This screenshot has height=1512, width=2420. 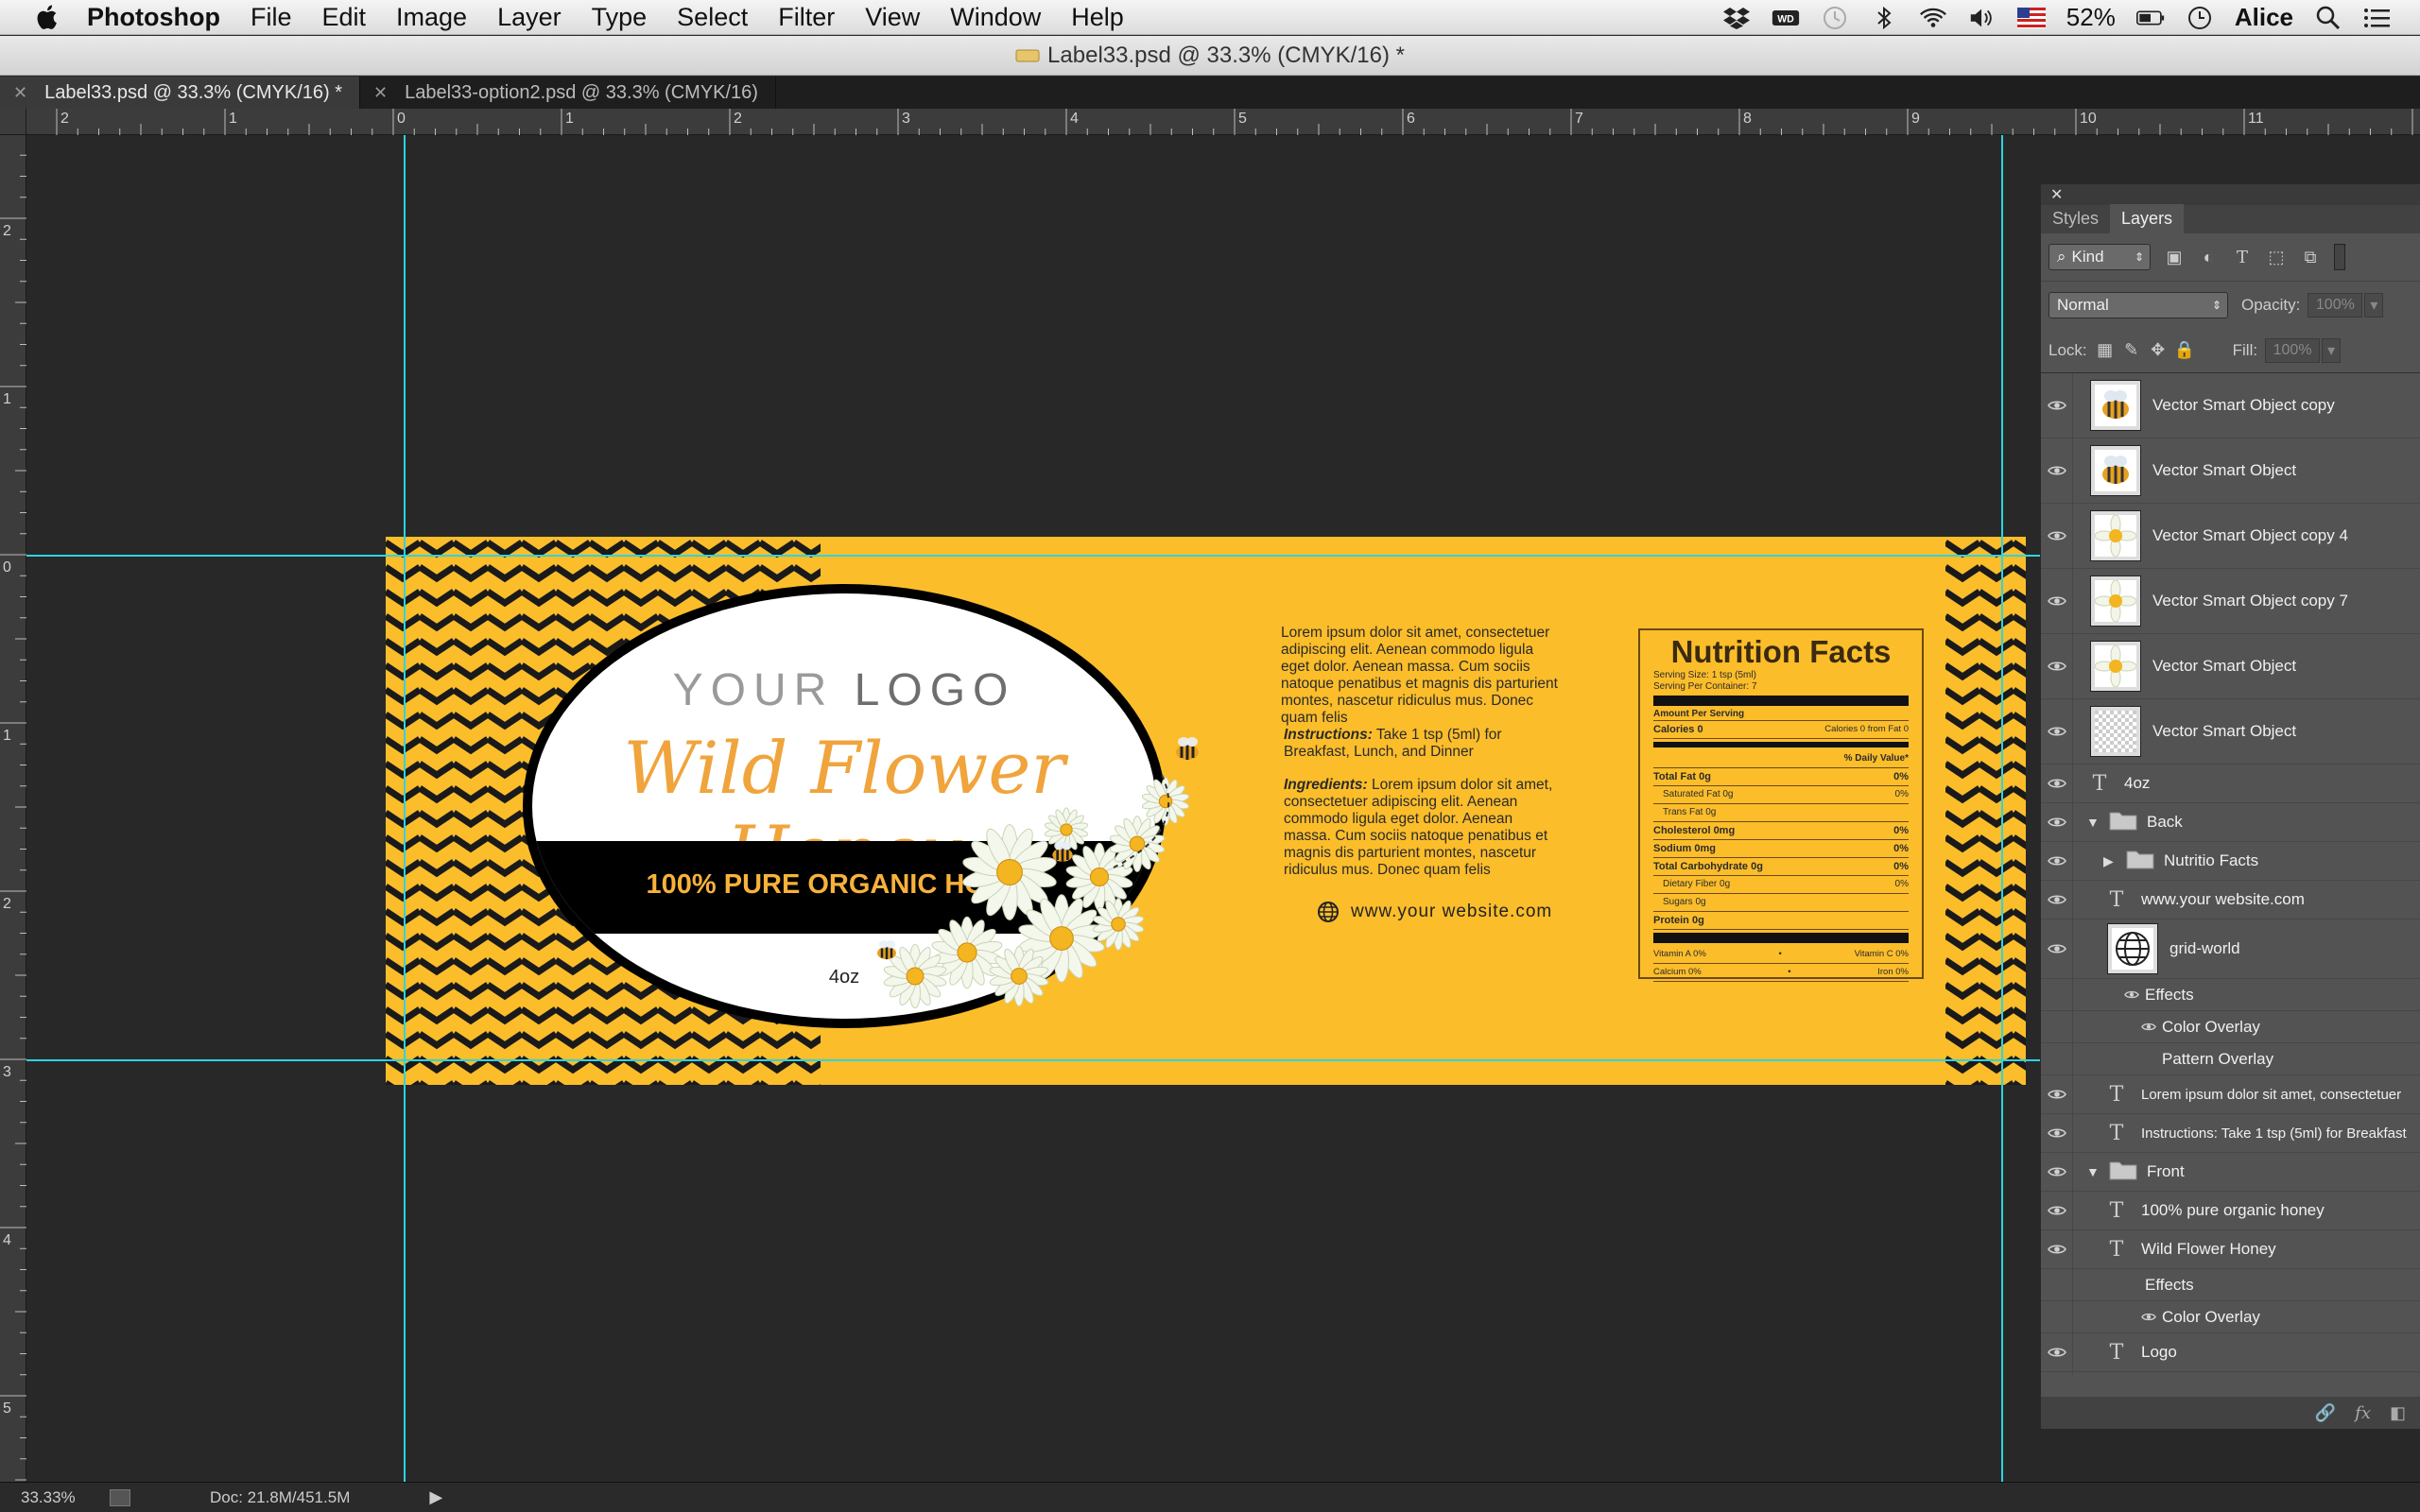 I want to click on blend-mode-dropdown: Normal ⇕, so click(x=2138, y=304).